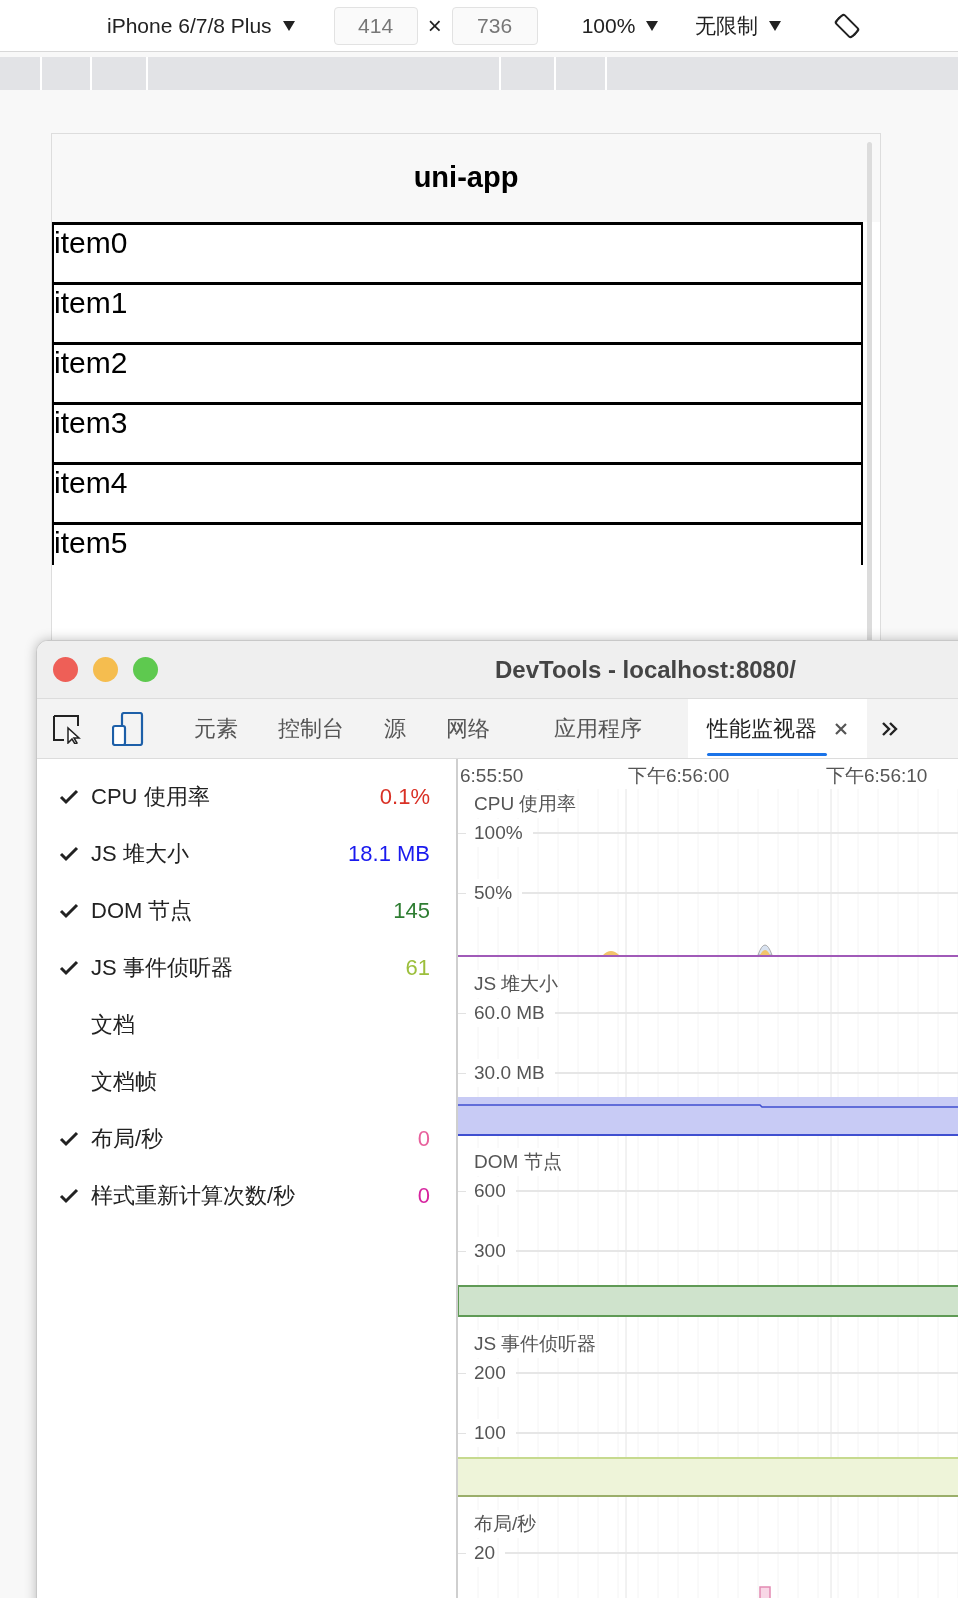 This screenshot has width=958, height=1598. What do you see at coordinates (598, 728) in the screenshot?
I see `tab: 应用程序` at bounding box center [598, 728].